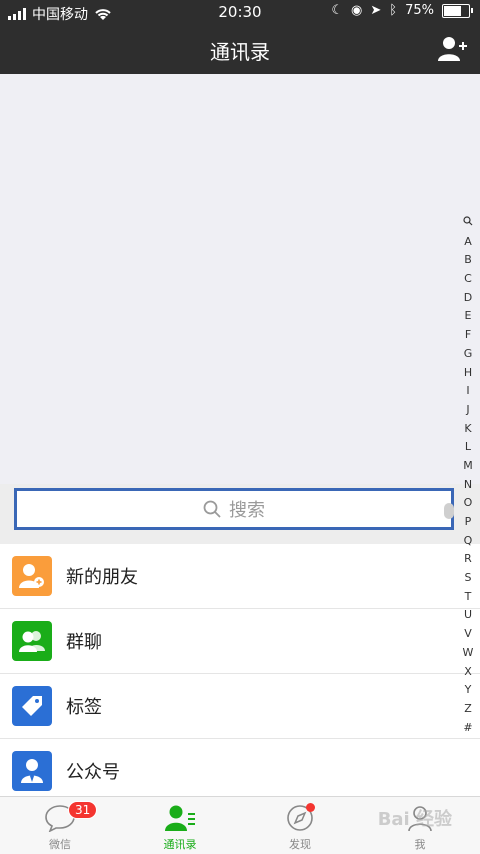  Describe the element at coordinates (419, 10) in the screenshot. I see `battery-label: 75%` at that location.